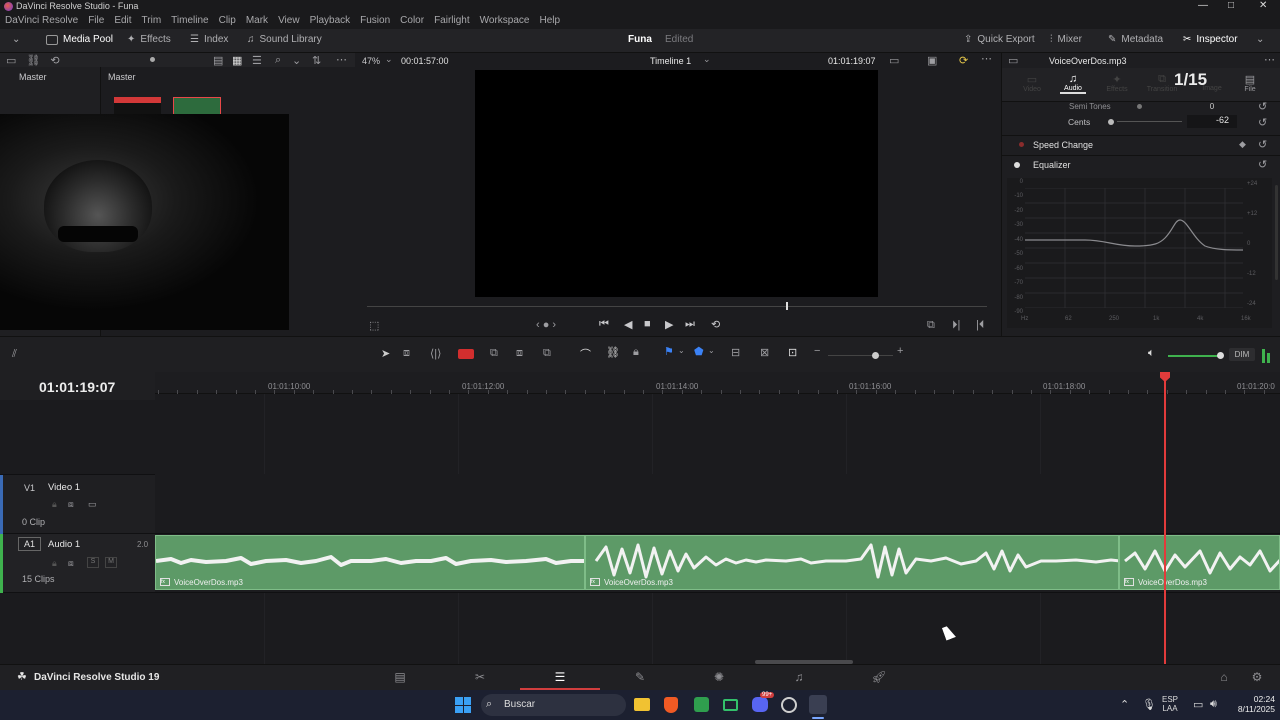 The height and width of the screenshot is (720, 1280). Describe the element at coordinates (879, 677) in the screenshot. I see `deliver-page-icon: 🚀︎` at that location.